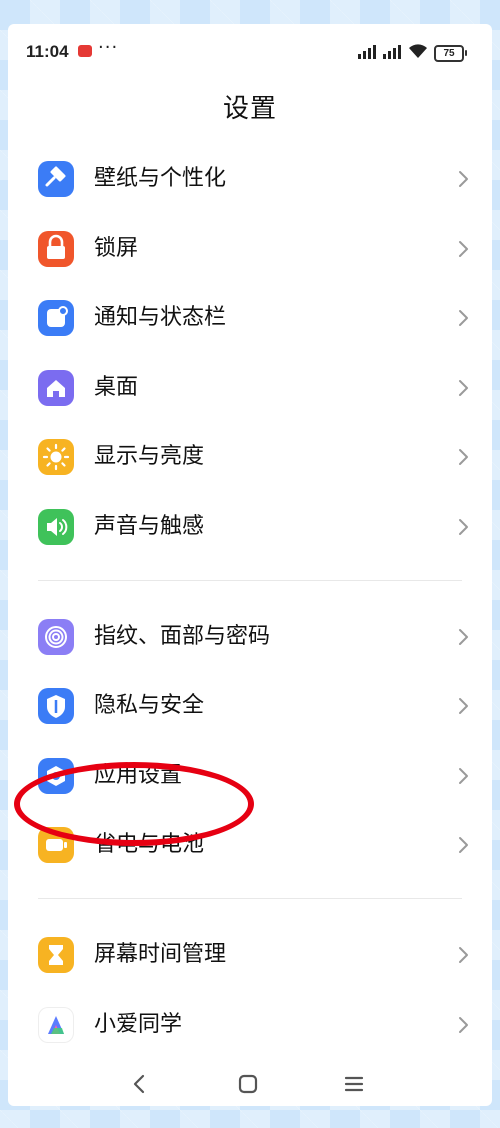  I want to click on navigation-bar, so click(250, 1084).